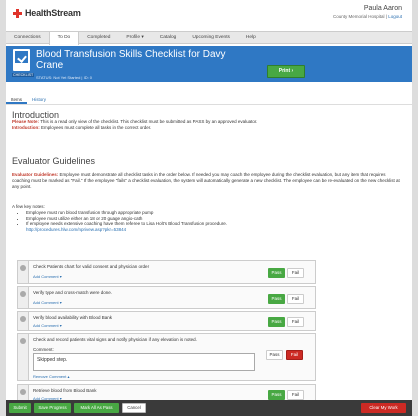 The image size is (418, 416). I want to click on print-button: Print ›, so click(286, 71).